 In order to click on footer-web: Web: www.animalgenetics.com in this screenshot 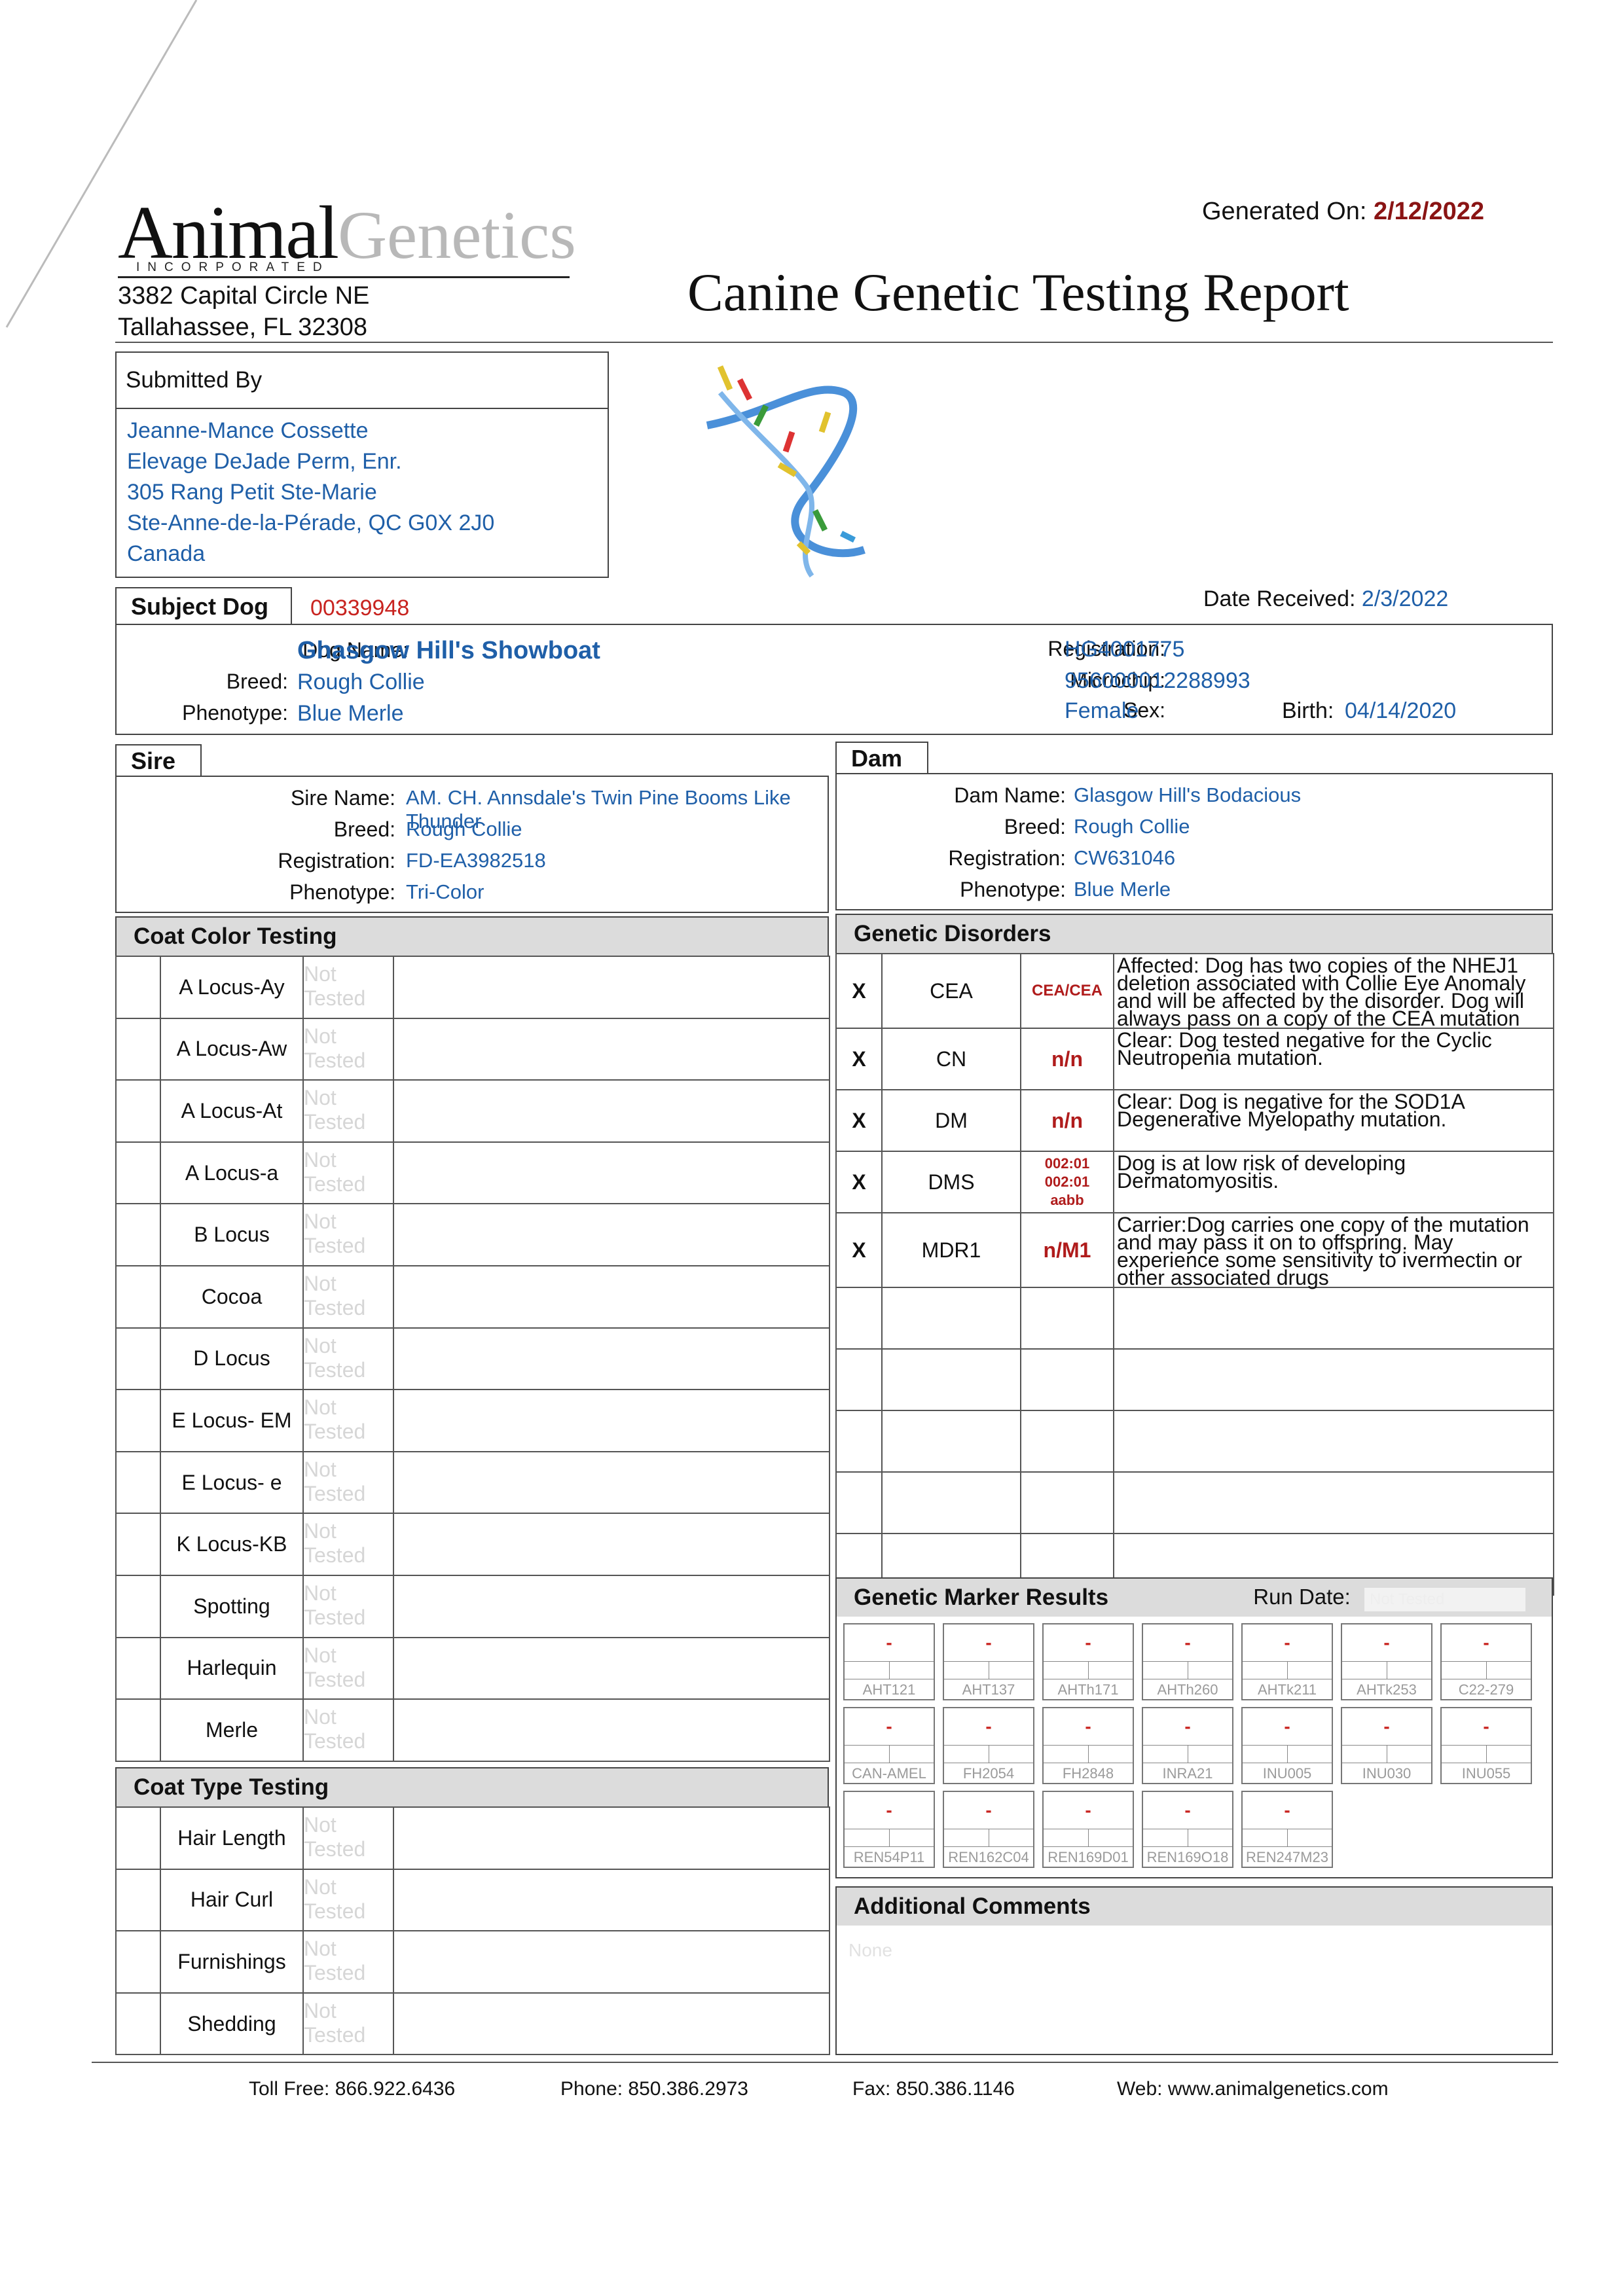, I will do `click(1253, 2089)`.